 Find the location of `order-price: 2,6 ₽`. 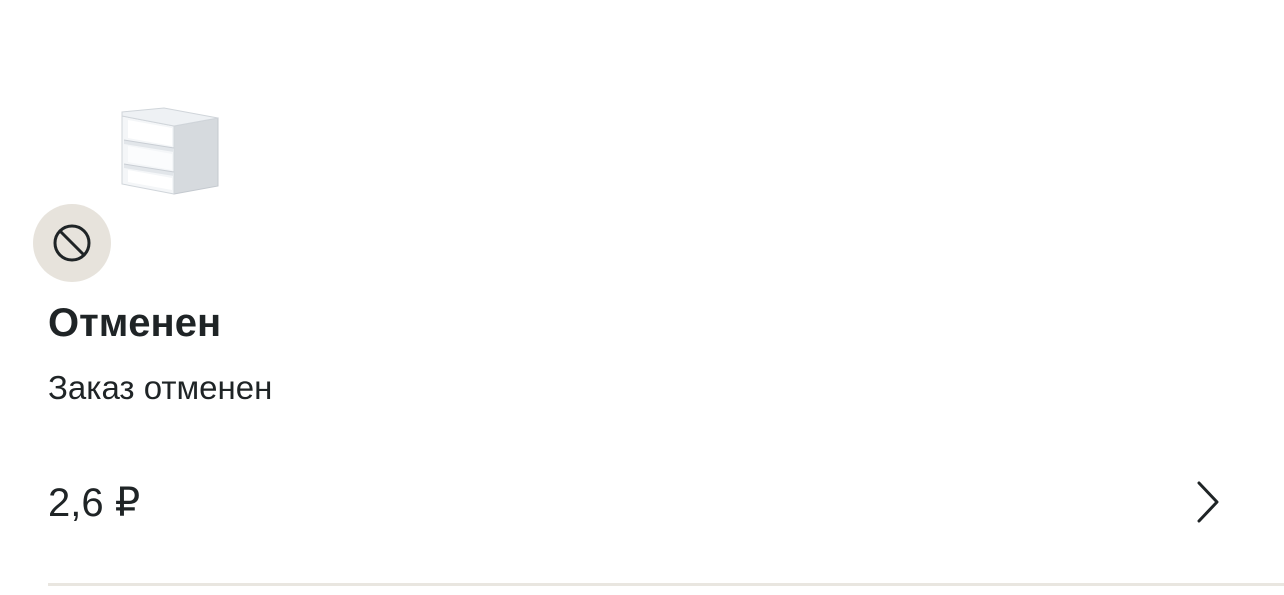

order-price: 2,6 ₽ is located at coordinates (94, 503).